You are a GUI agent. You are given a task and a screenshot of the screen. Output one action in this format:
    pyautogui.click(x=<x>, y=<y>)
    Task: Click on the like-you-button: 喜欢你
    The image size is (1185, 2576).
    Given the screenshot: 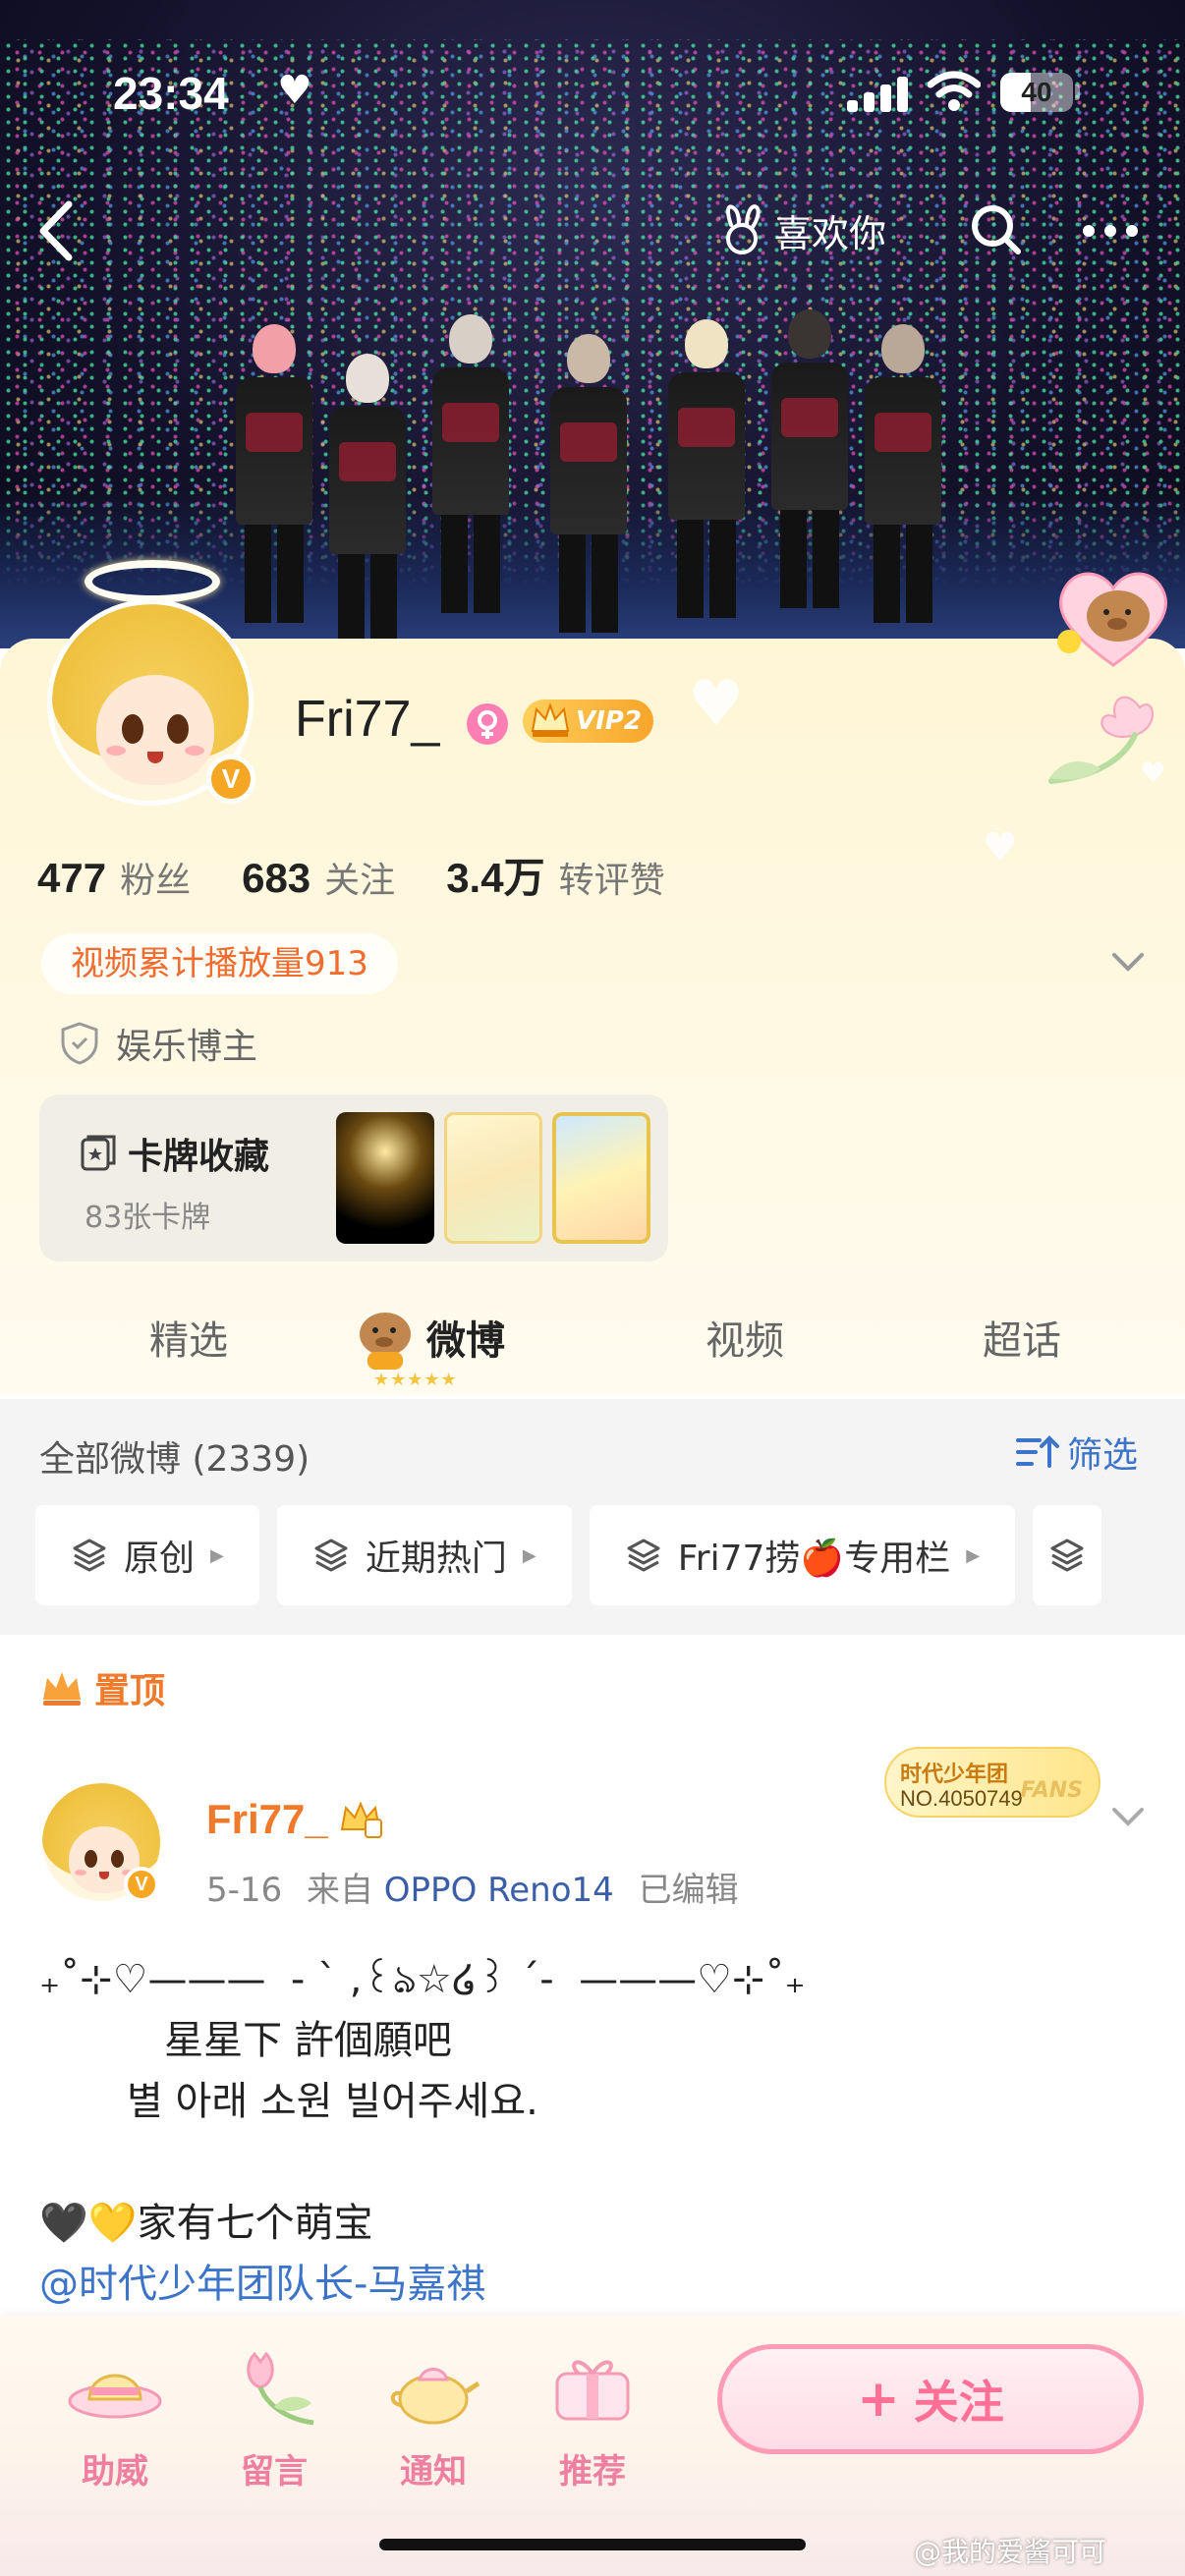 What is the action you would take?
    pyautogui.click(x=802, y=229)
    